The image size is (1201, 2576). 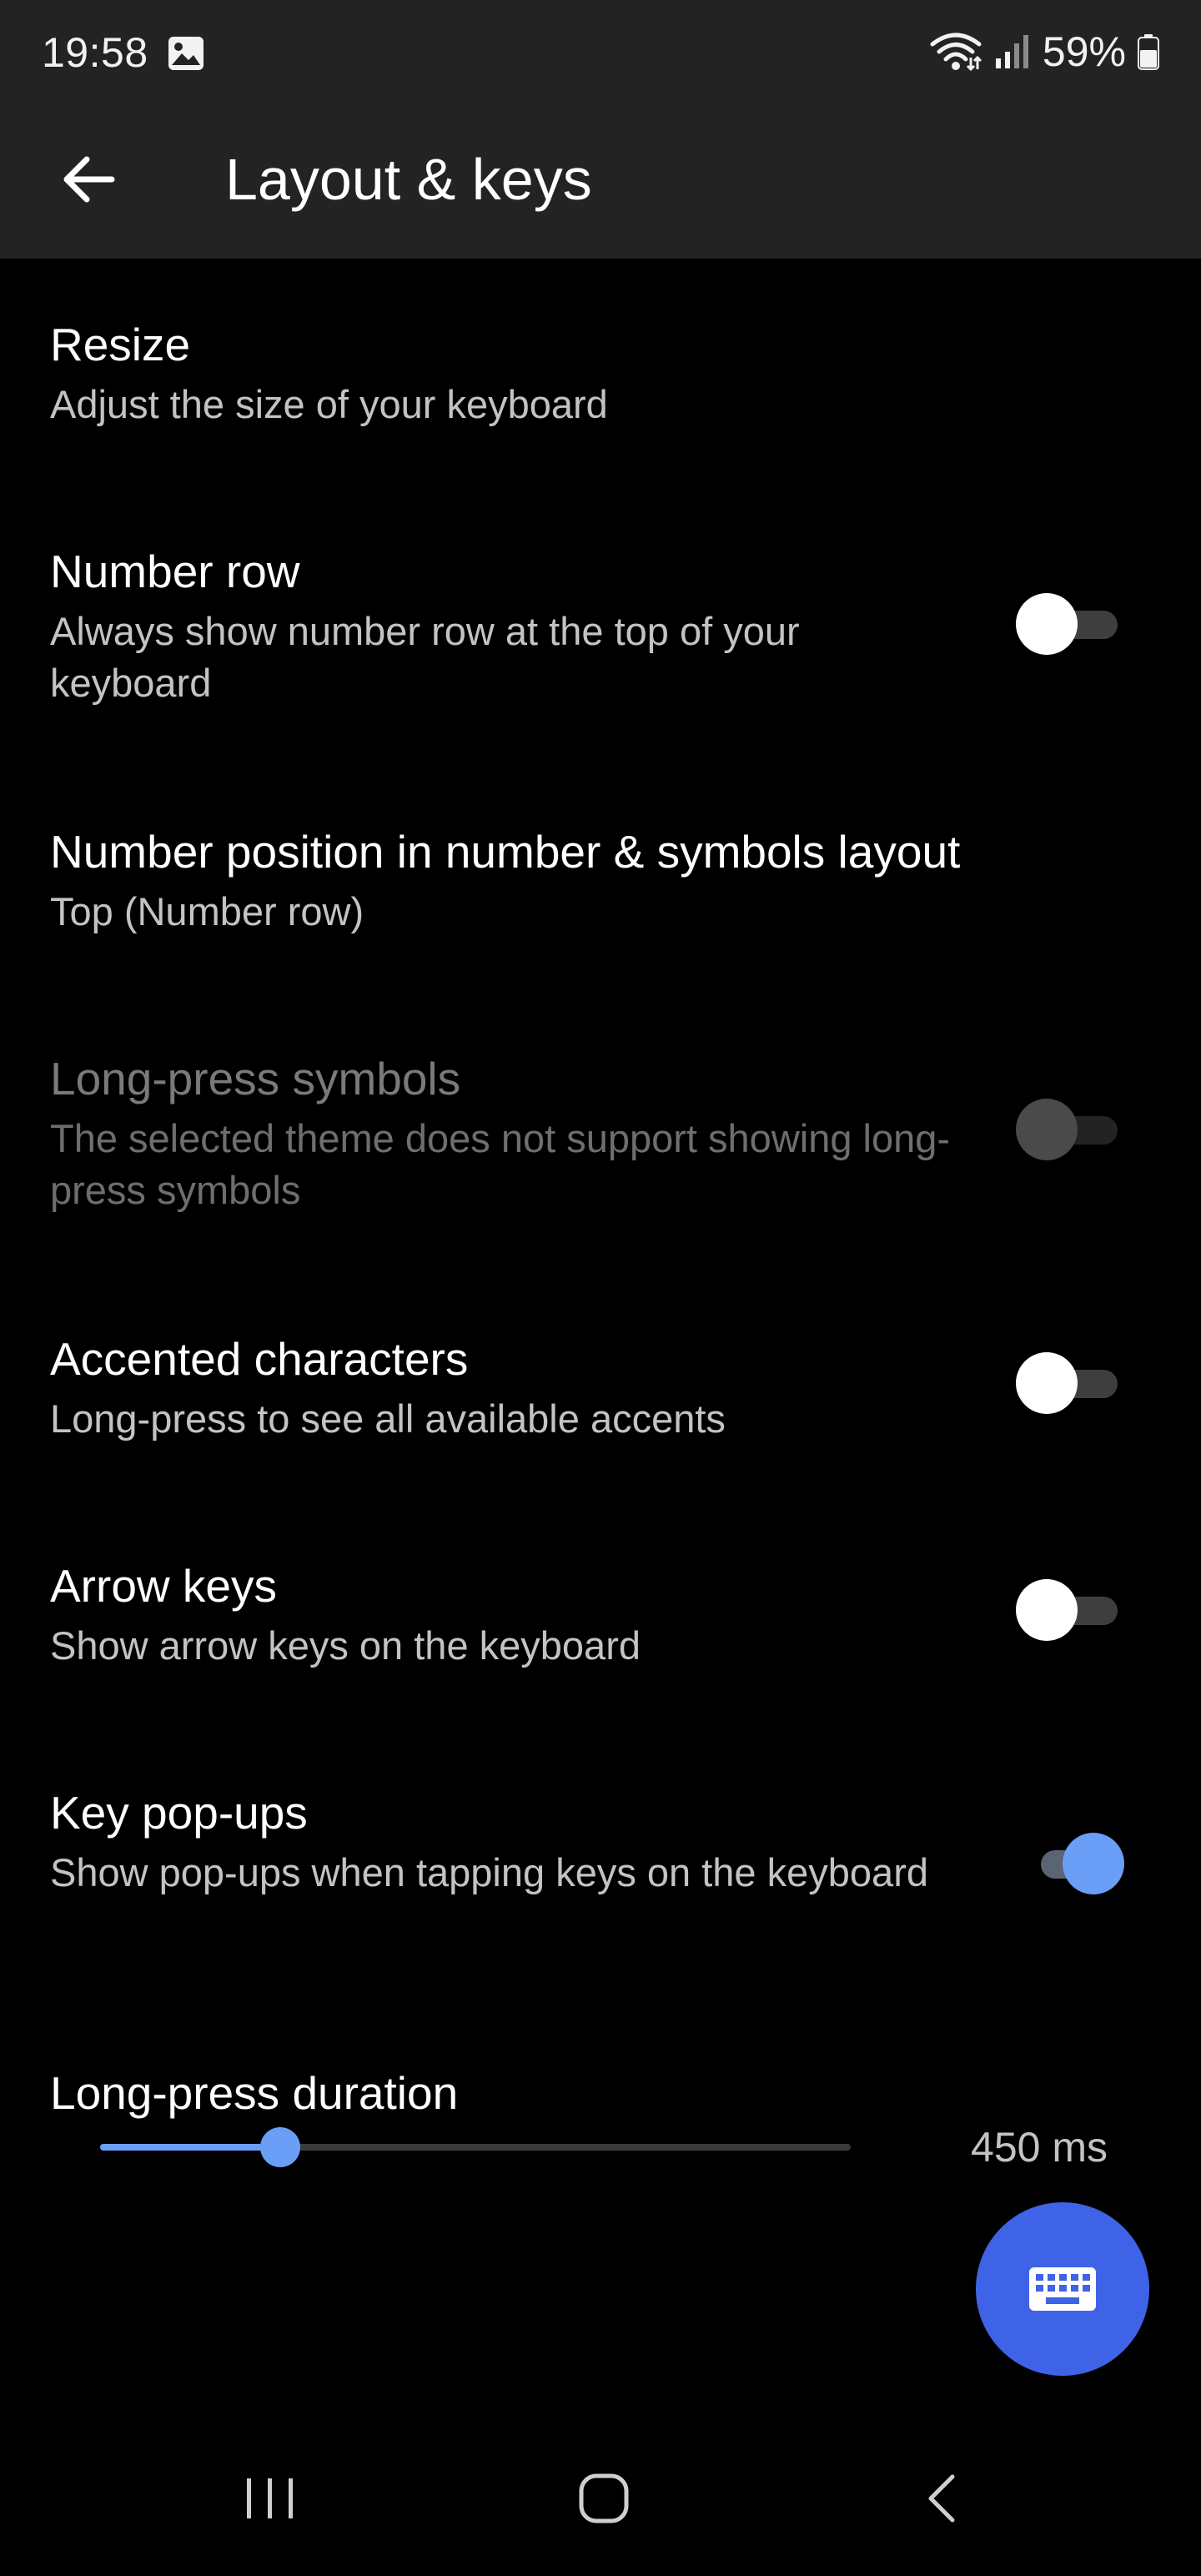 What do you see at coordinates (256, 1078) in the screenshot?
I see `setting-title: Long-press symbols` at bounding box center [256, 1078].